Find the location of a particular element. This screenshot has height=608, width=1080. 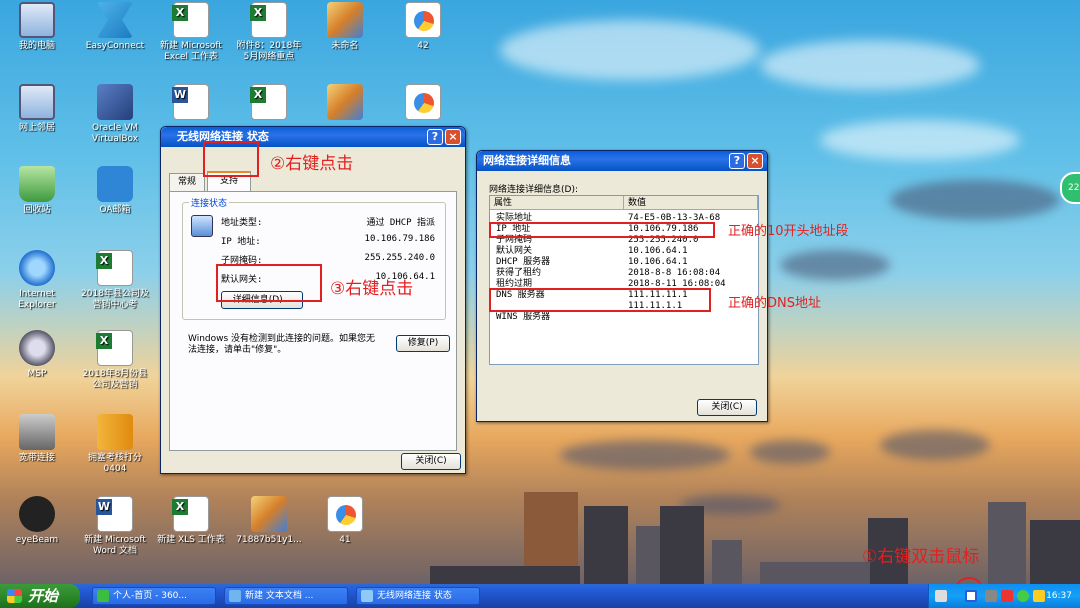

desktop-icon: Oracle VM VirtualBox is located at coordinates (115, 114).